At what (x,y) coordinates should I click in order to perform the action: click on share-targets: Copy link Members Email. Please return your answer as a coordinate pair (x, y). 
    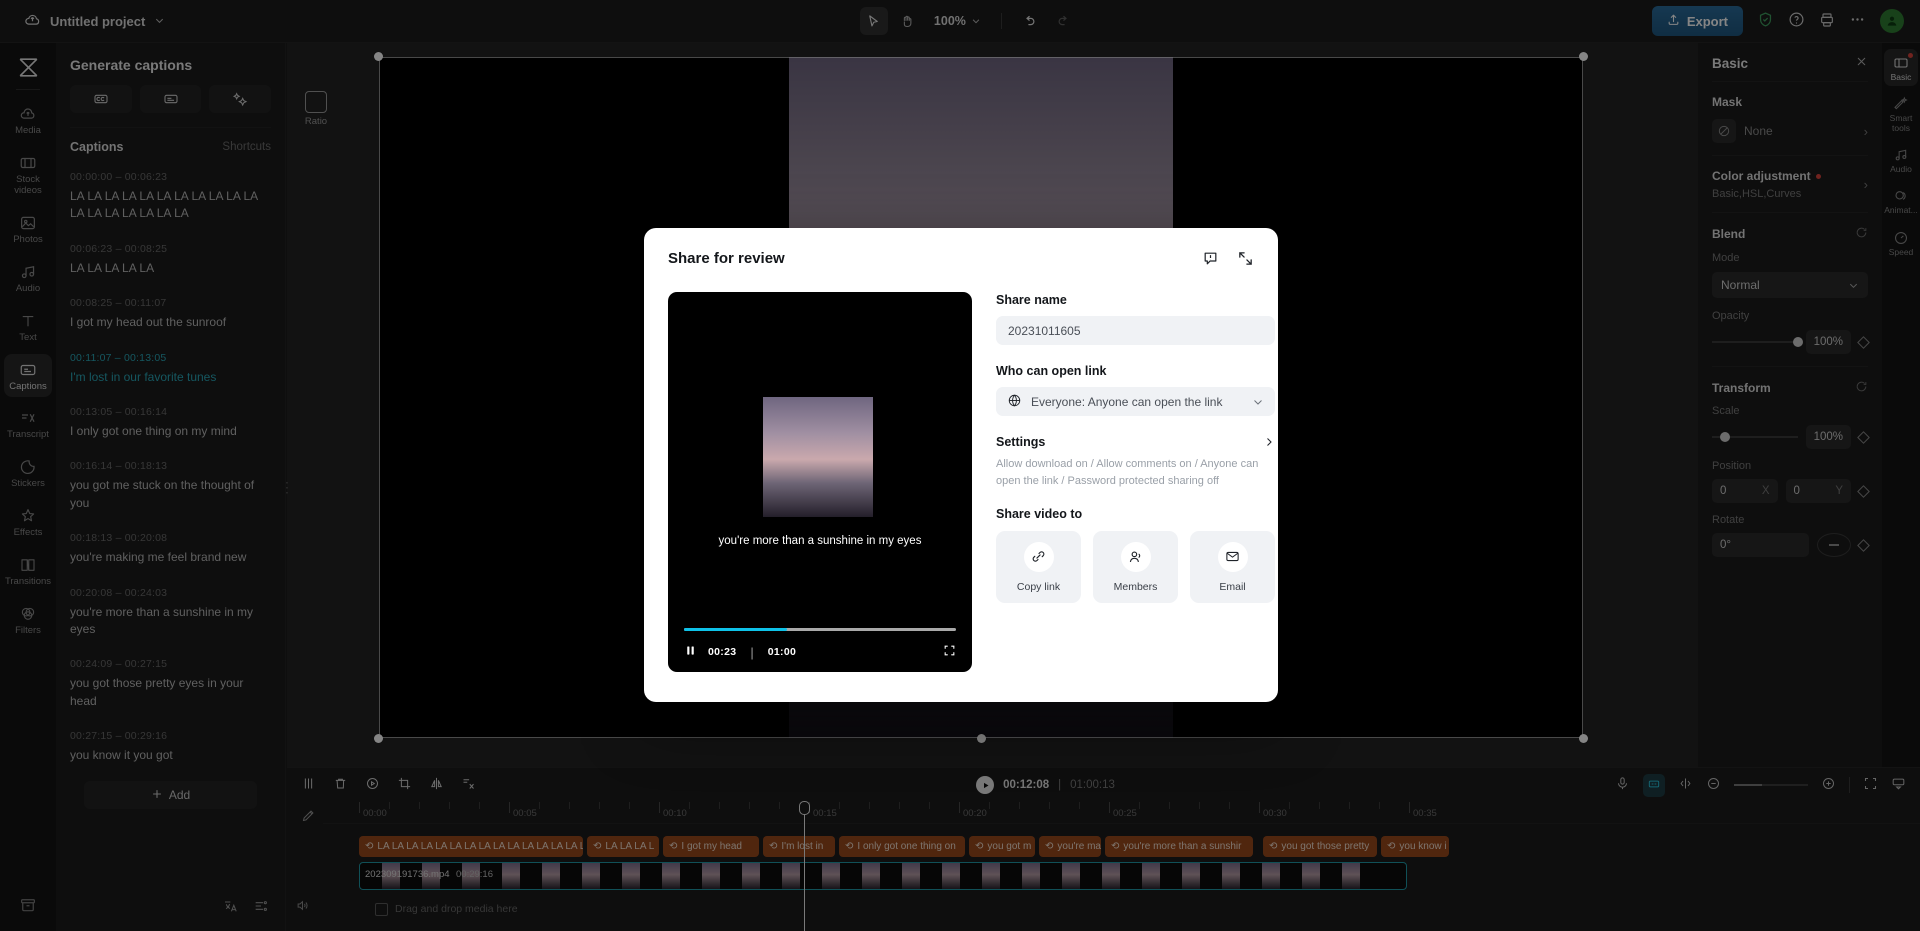
    Looking at the image, I should click on (1135, 567).